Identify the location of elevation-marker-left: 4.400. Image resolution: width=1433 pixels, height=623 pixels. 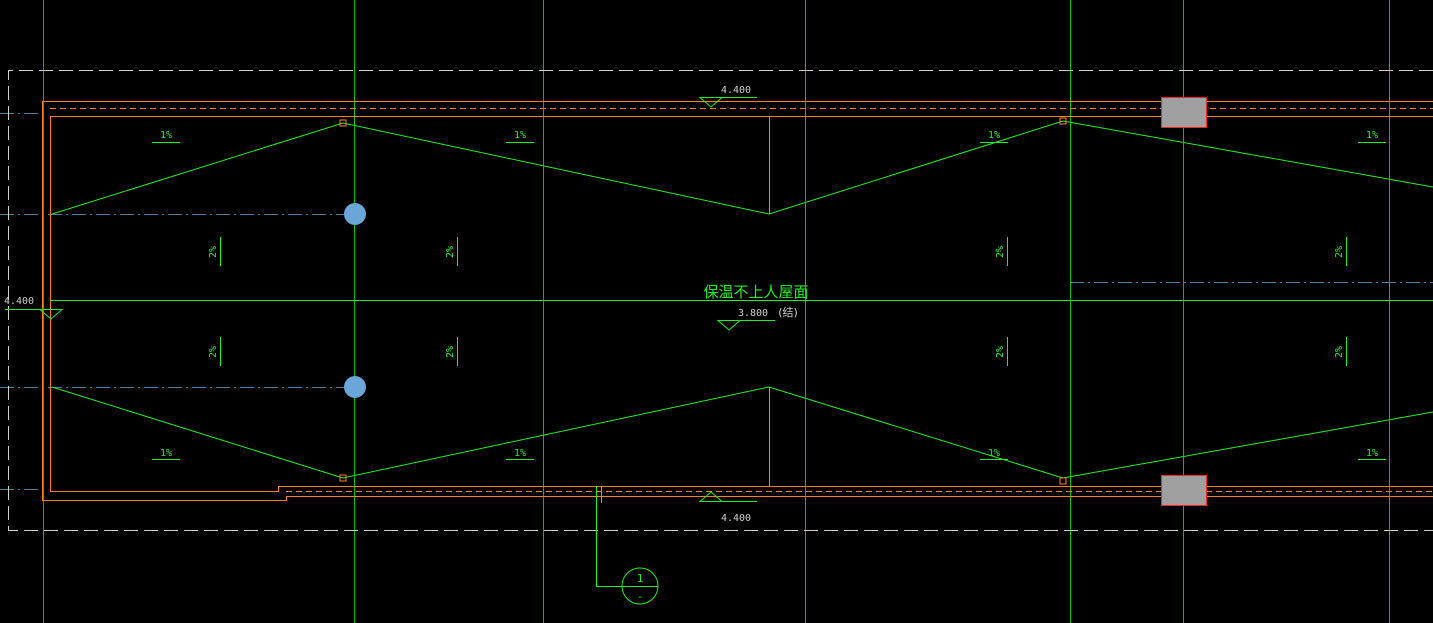
(34, 308).